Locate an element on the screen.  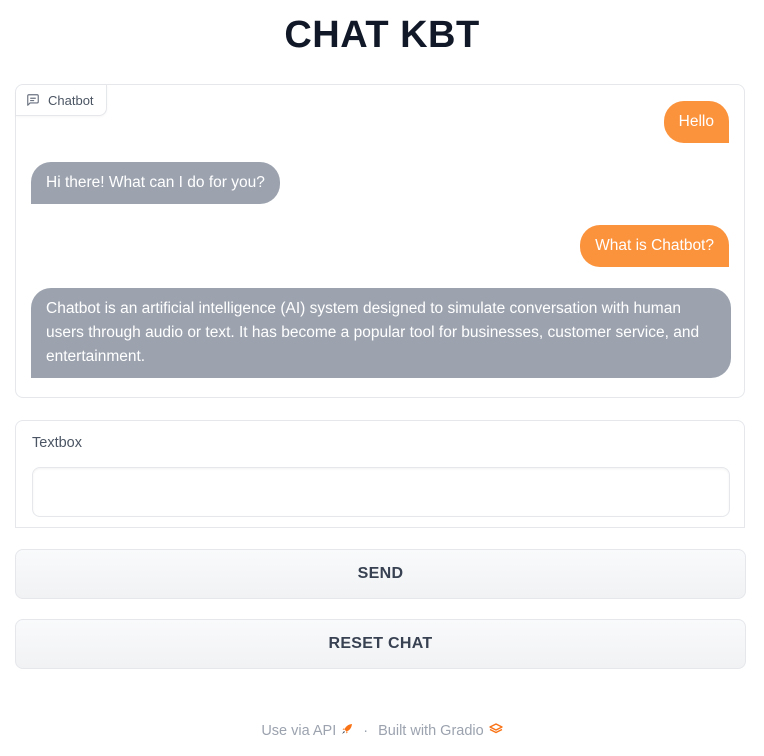
page-title: CHAT KBT is located at coordinates (382, 35).